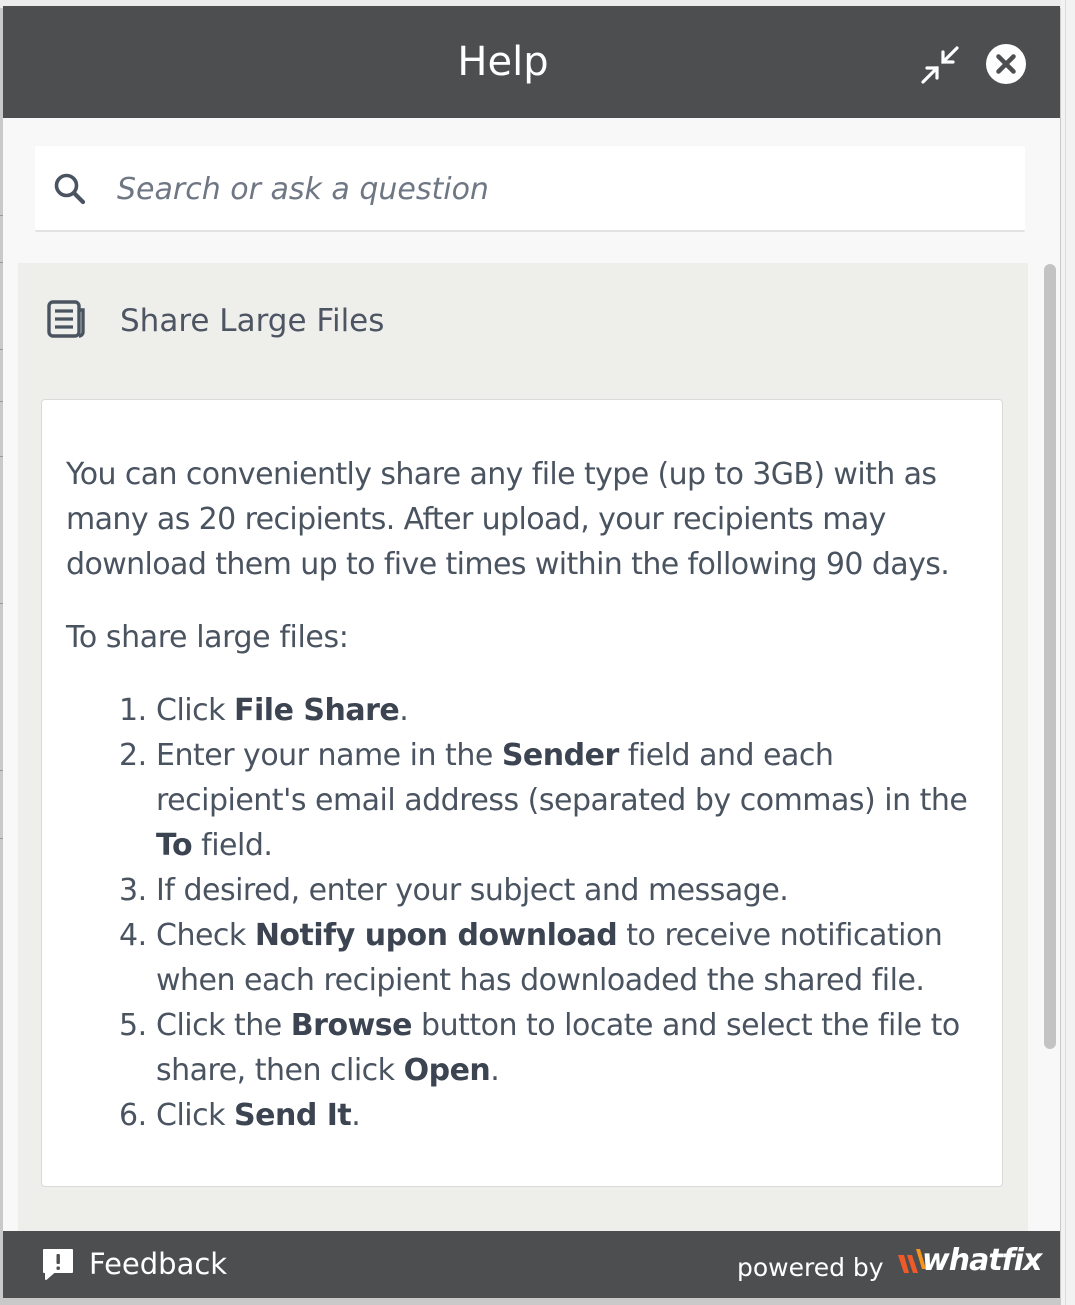 The image size is (1075, 1305). What do you see at coordinates (317, 710) in the screenshot?
I see `step-emphasis: File Share` at bounding box center [317, 710].